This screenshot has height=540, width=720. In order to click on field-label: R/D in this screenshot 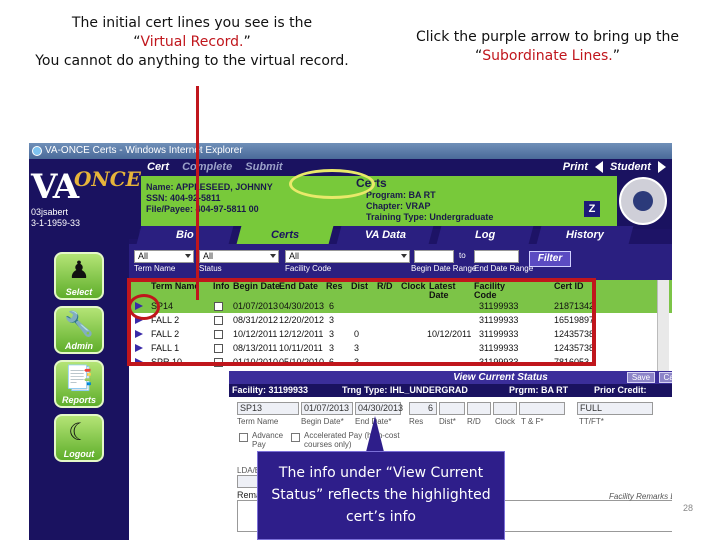, I will do `click(474, 421)`.